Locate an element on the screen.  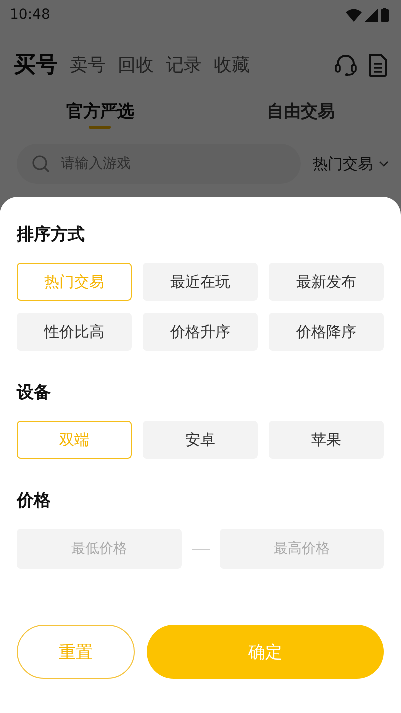
section-title: 排序方式 is located at coordinates (51, 235).